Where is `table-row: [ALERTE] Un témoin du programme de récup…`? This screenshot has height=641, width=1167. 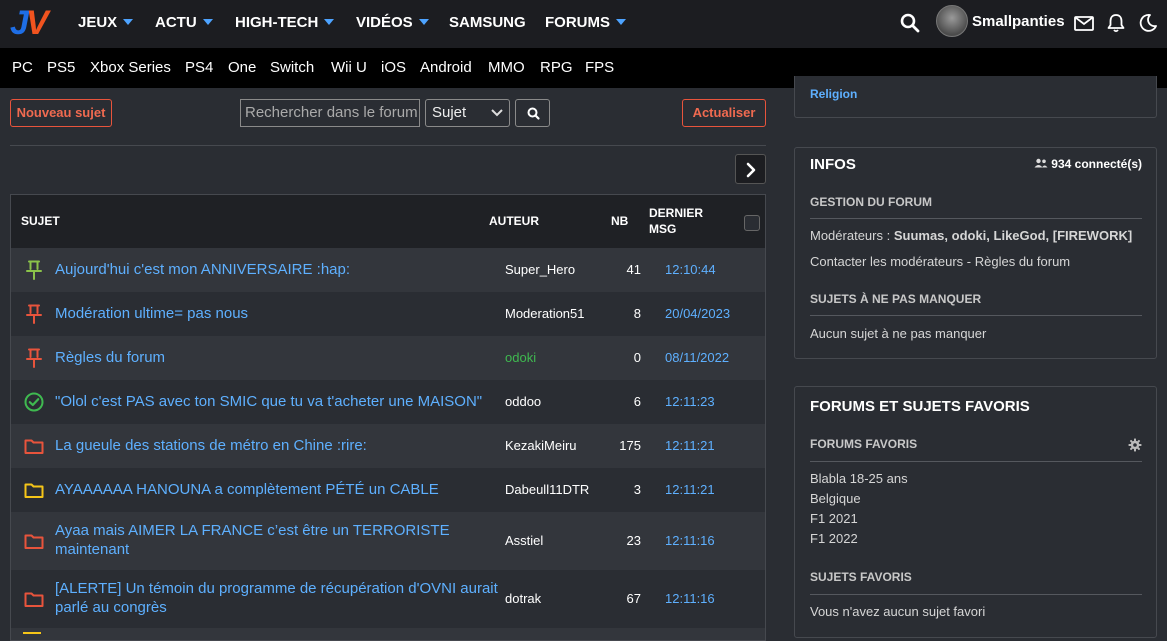
table-row: [ALERTE] Un témoin du programme de récup… is located at coordinates (388, 599).